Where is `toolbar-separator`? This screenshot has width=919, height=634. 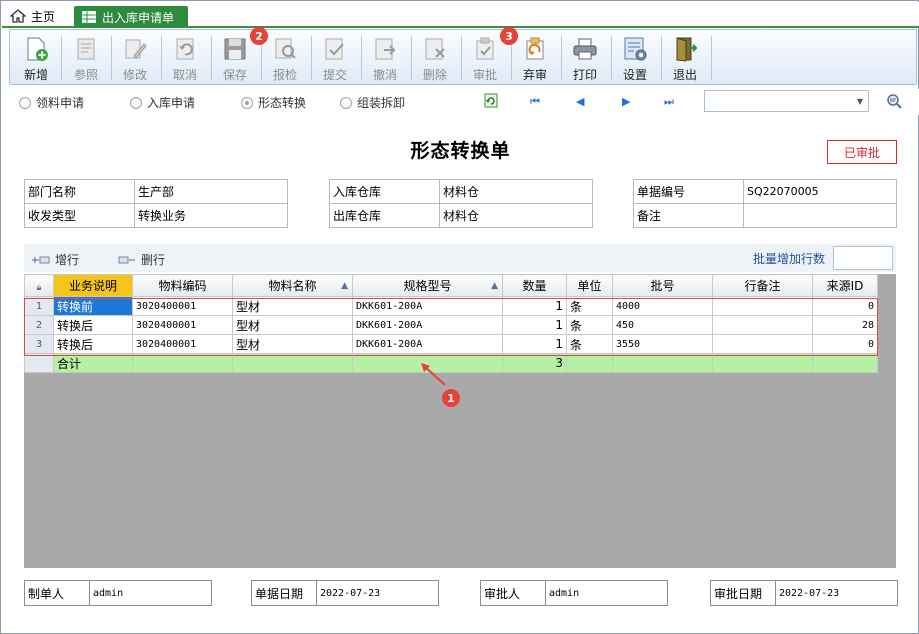 toolbar-separator is located at coordinates (711, 58).